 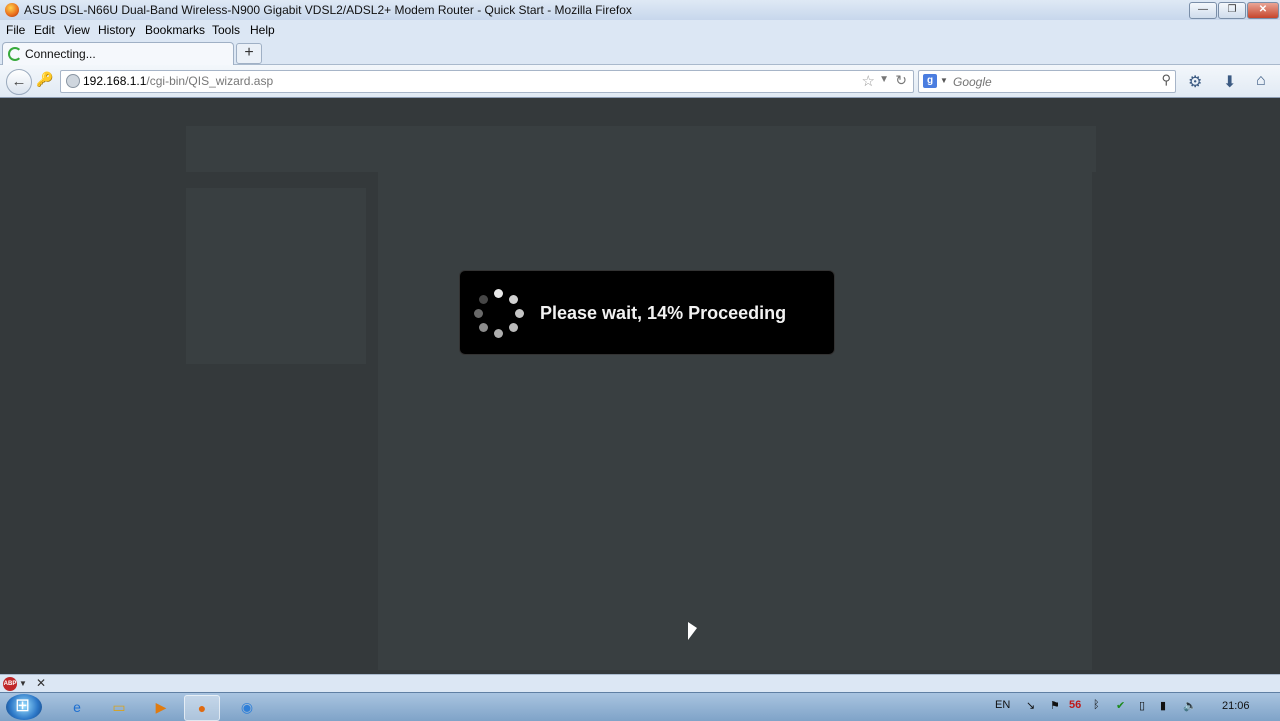 What do you see at coordinates (640, 52) in the screenshot?
I see `tab-bar: Connecting... +` at bounding box center [640, 52].